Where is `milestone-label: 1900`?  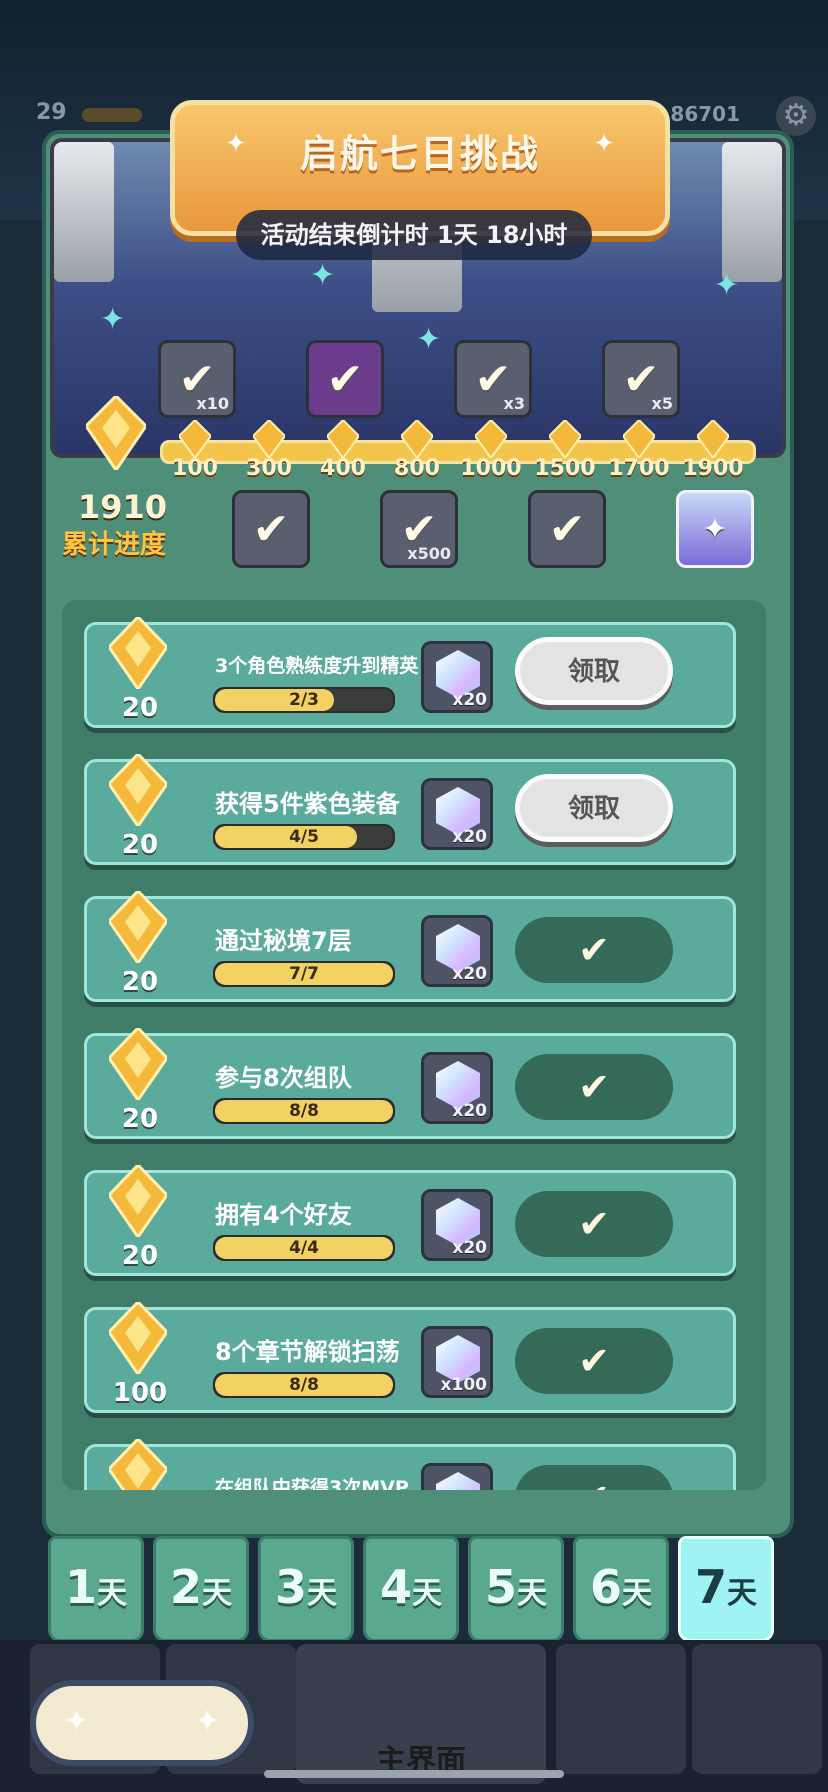 milestone-label: 1900 is located at coordinates (713, 468).